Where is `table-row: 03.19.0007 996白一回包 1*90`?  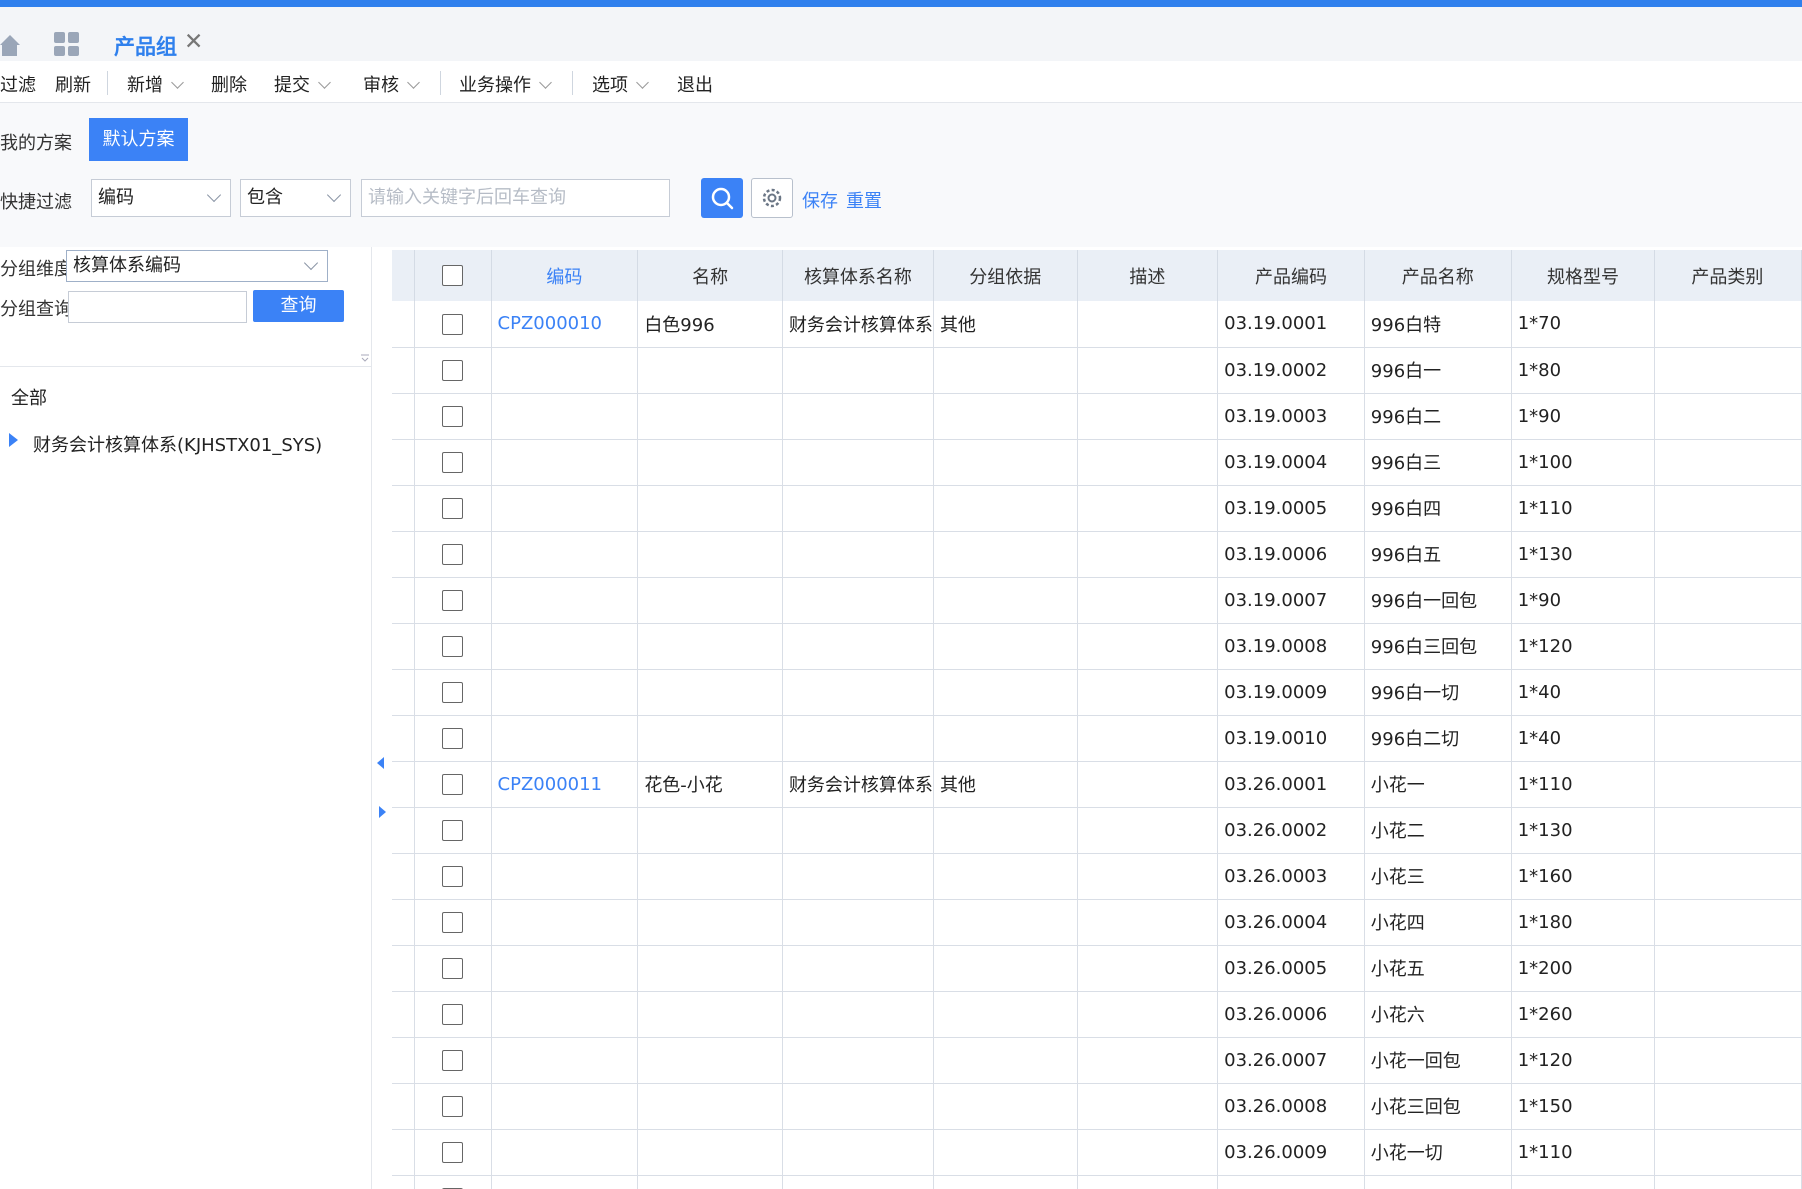 table-row: 03.19.0007 996白一回包 1*90 is located at coordinates (1097, 600).